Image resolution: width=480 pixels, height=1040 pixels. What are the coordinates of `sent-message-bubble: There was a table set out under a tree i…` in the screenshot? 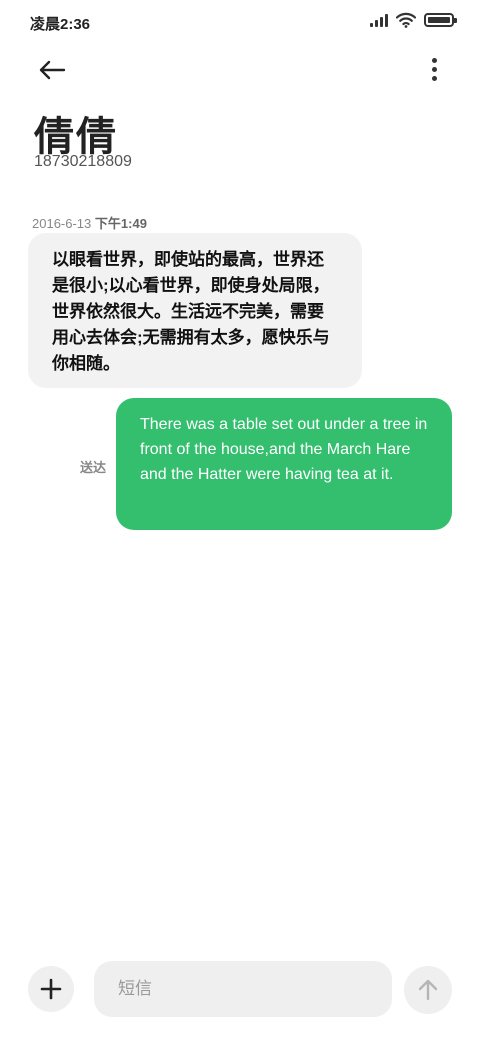 It's located at (284, 464).